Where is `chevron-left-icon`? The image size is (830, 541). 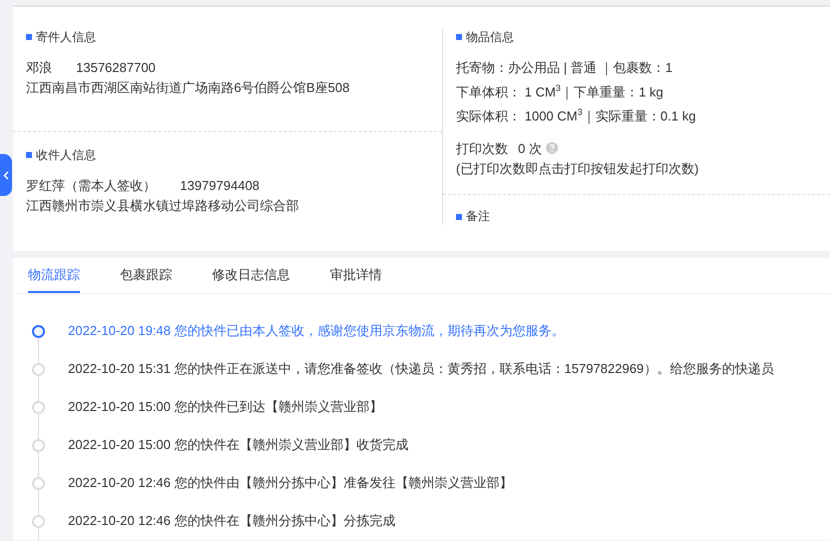 chevron-left-icon is located at coordinates (6, 175).